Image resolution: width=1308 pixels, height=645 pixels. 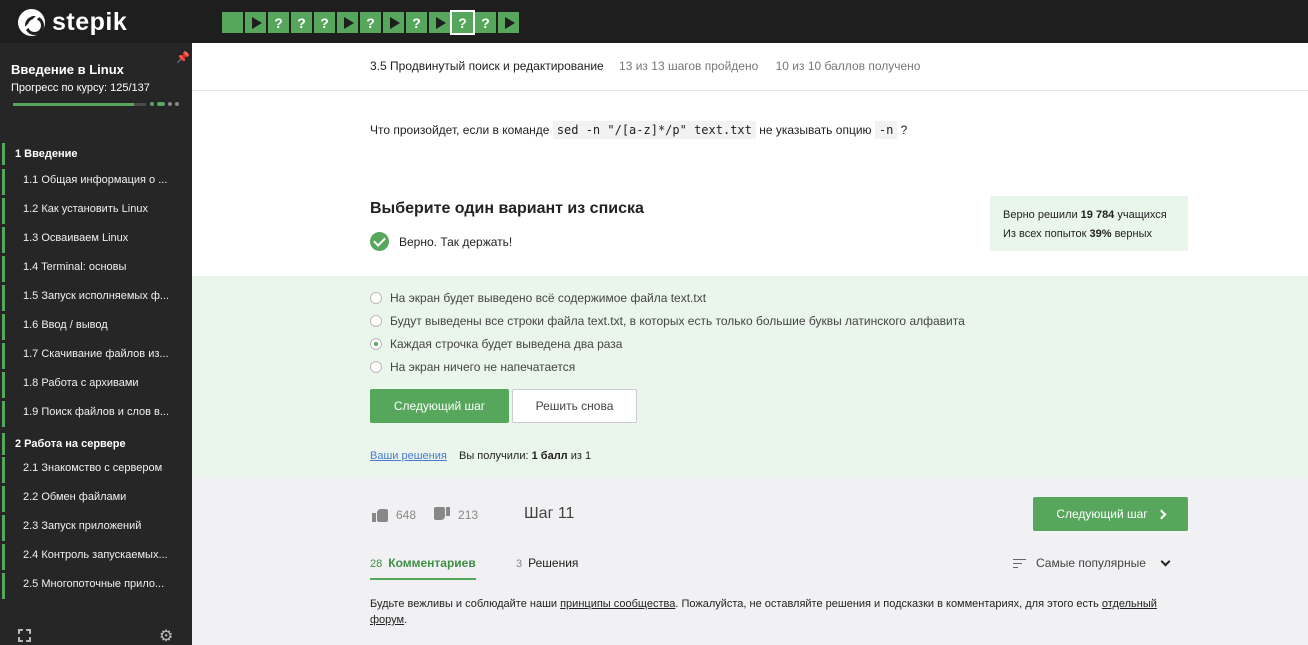 I want to click on sidebar-item-lesson: 1.8 Работа с архивами, so click(x=97, y=385).